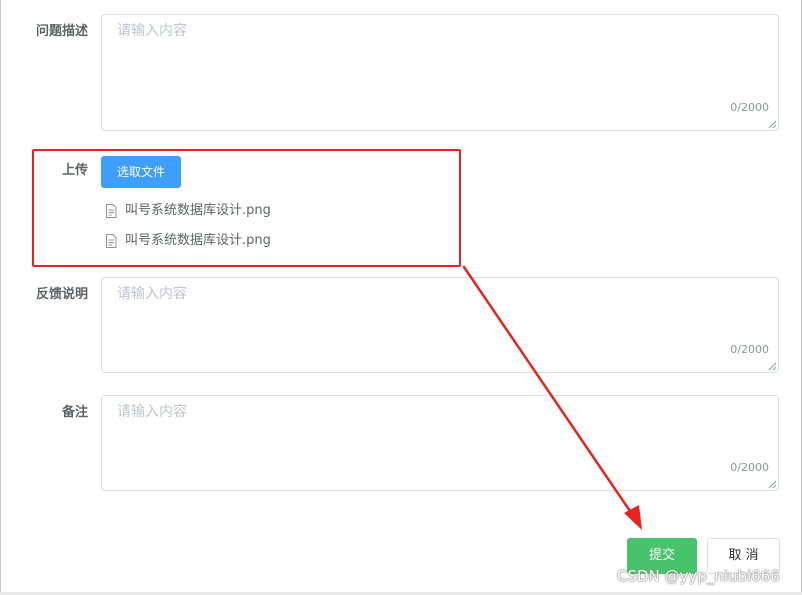  What do you see at coordinates (61, 31) in the screenshot?
I see `description-label: 问题描述` at bounding box center [61, 31].